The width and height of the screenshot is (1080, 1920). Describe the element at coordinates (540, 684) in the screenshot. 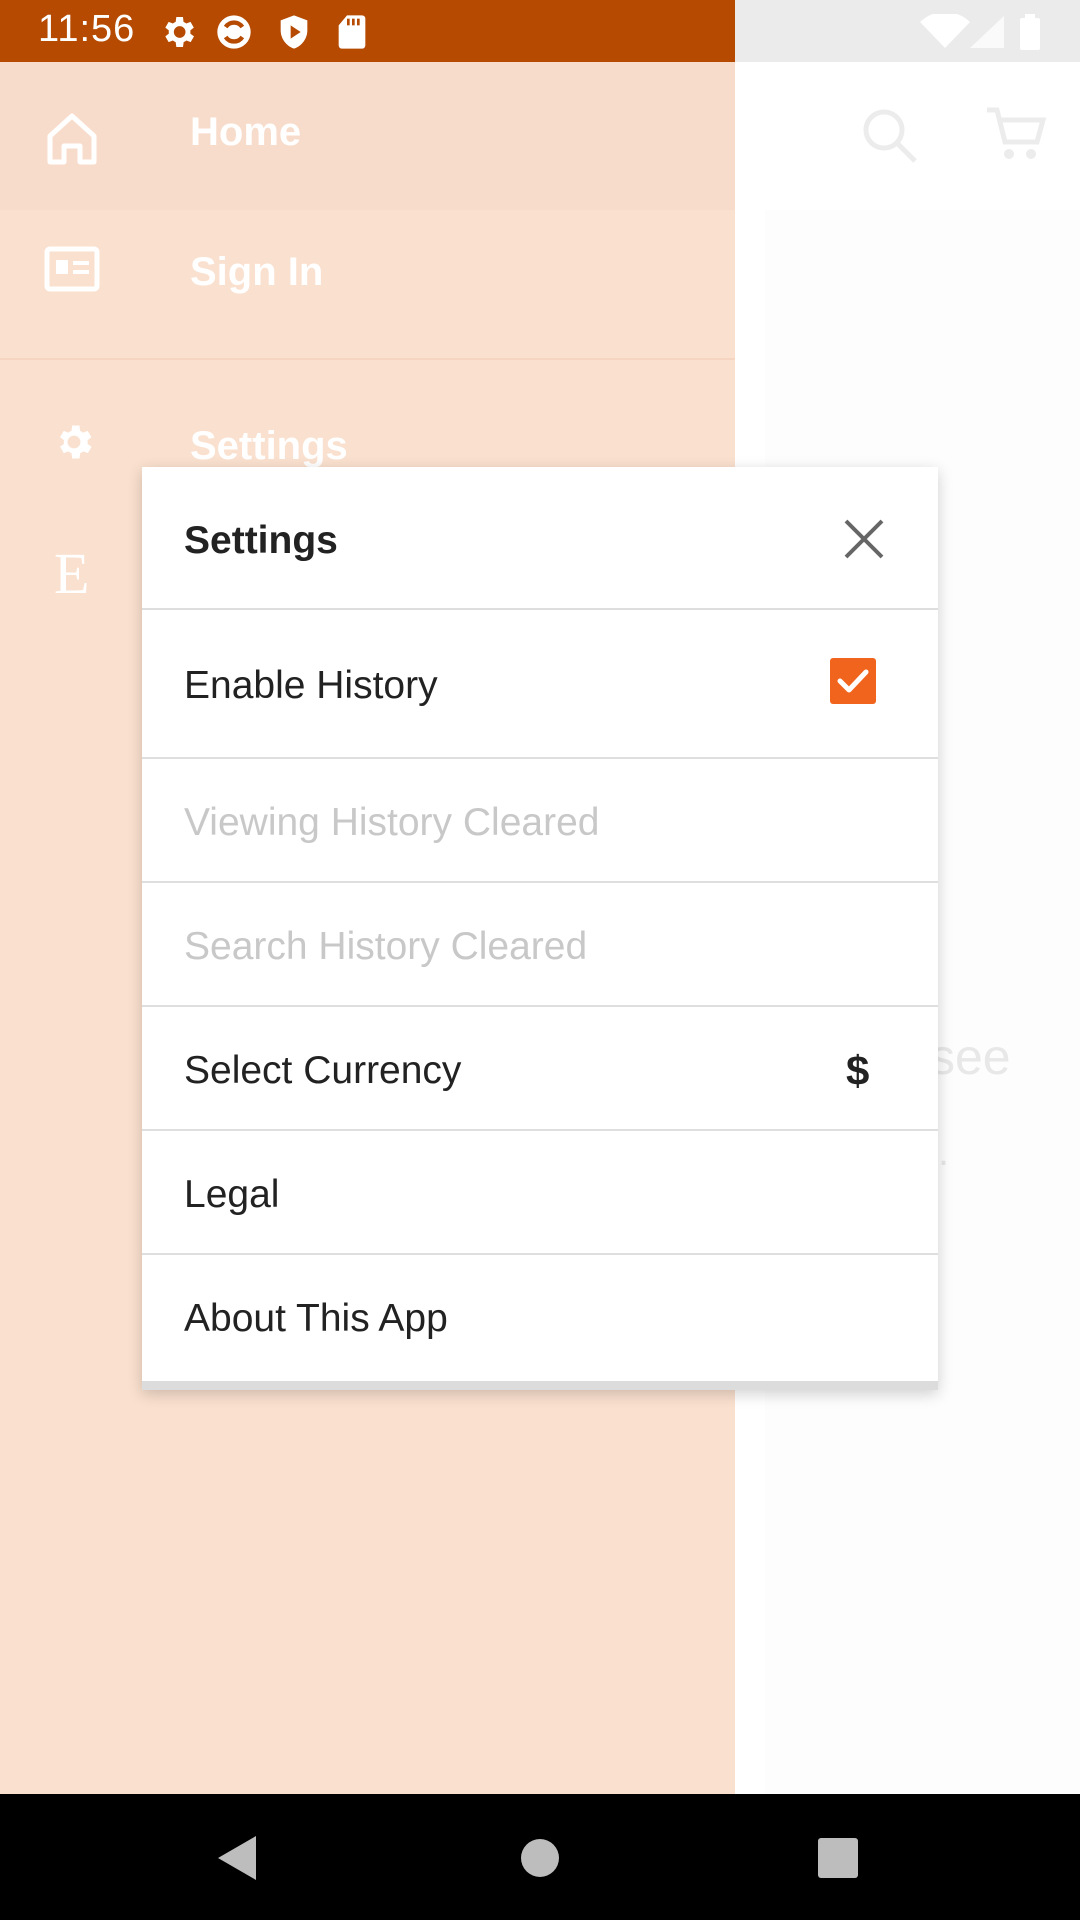

I see `enable-history-row: Enable History` at that location.